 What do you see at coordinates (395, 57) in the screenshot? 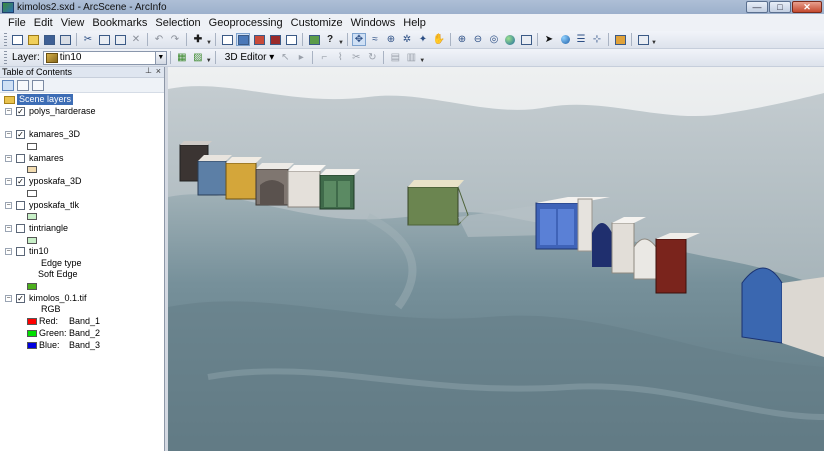
I see `attributes-icon: ▤` at bounding box center [395, 57].